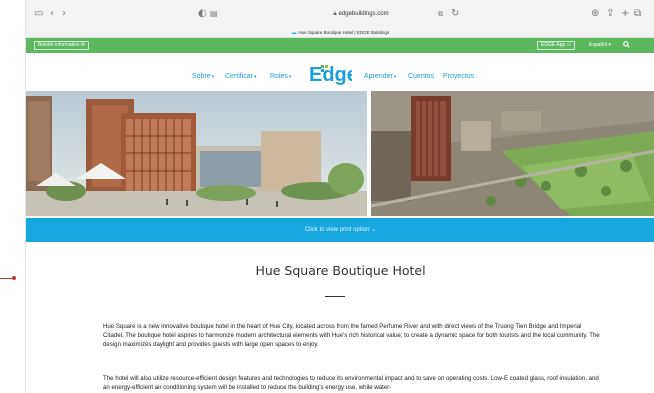 This screenshot has height=393, width=654. What do you see at coordinates (340, 230) in the screenshot?
I see `print-option-bar: Click to view print option ⌄` at bounding box center [340, 230].